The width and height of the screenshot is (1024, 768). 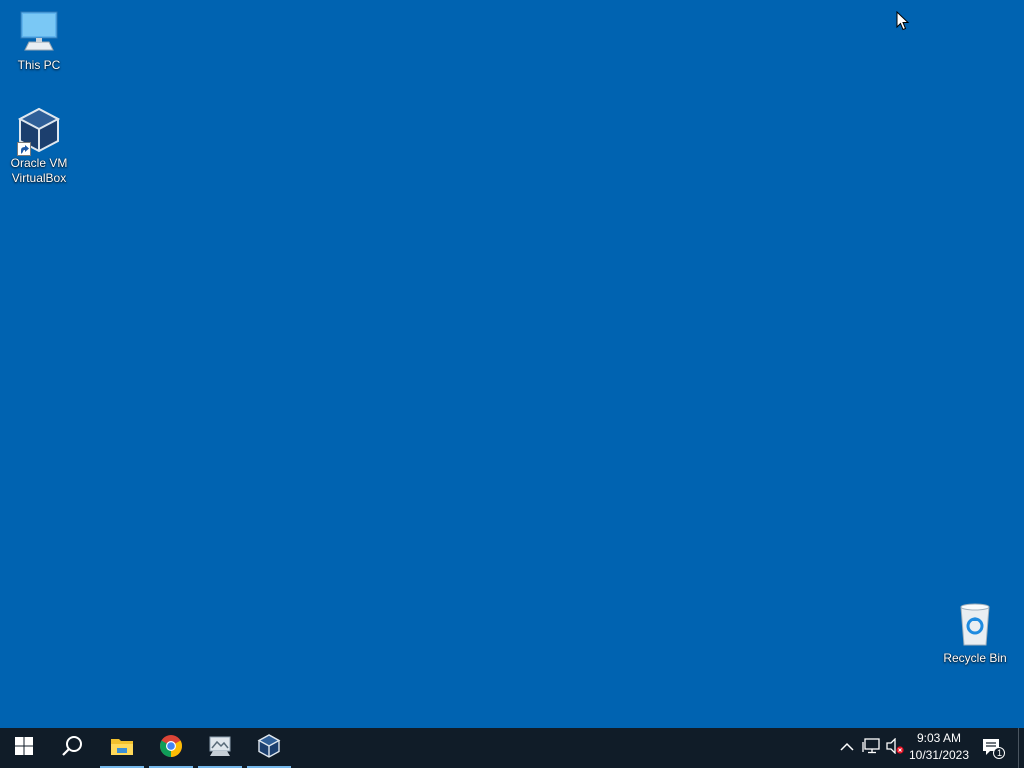 I want to click on notification-count-badge: 1, so click(x=999, y=753).